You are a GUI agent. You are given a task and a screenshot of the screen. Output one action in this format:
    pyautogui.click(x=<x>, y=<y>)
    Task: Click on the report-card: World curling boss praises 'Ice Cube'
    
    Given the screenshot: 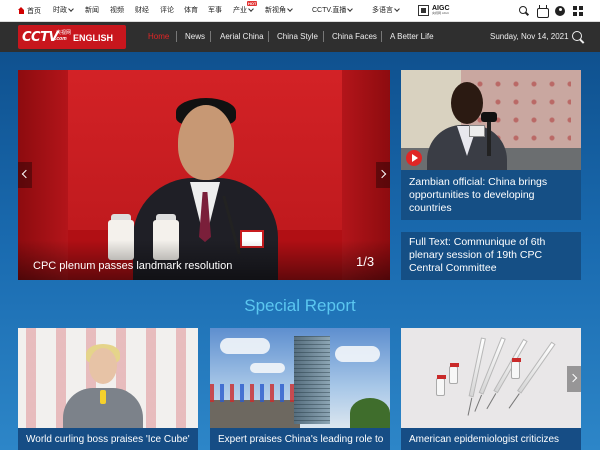 What is the action you would take?
    pyautogui.click(x=108, y=389)
    